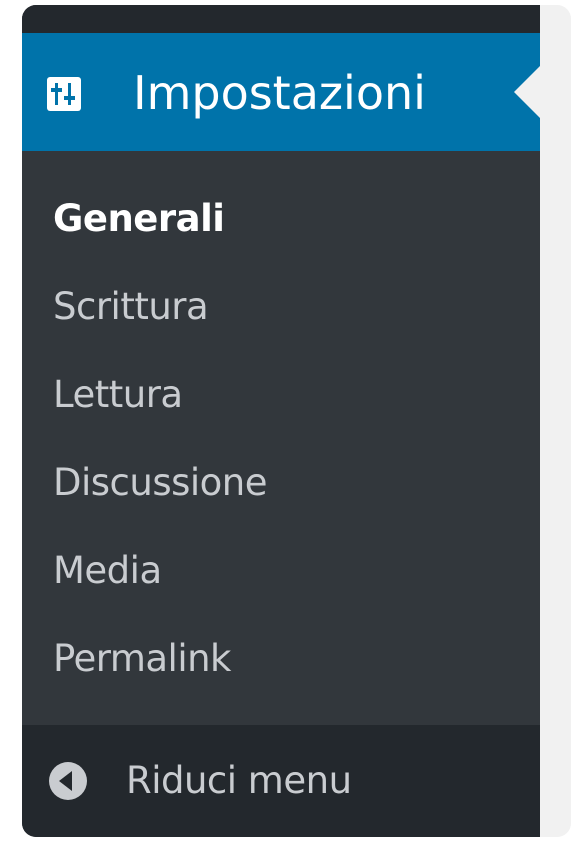 This screenshot has height=841, width=580. I want to click on menu-top-strip, so click(281, 19).